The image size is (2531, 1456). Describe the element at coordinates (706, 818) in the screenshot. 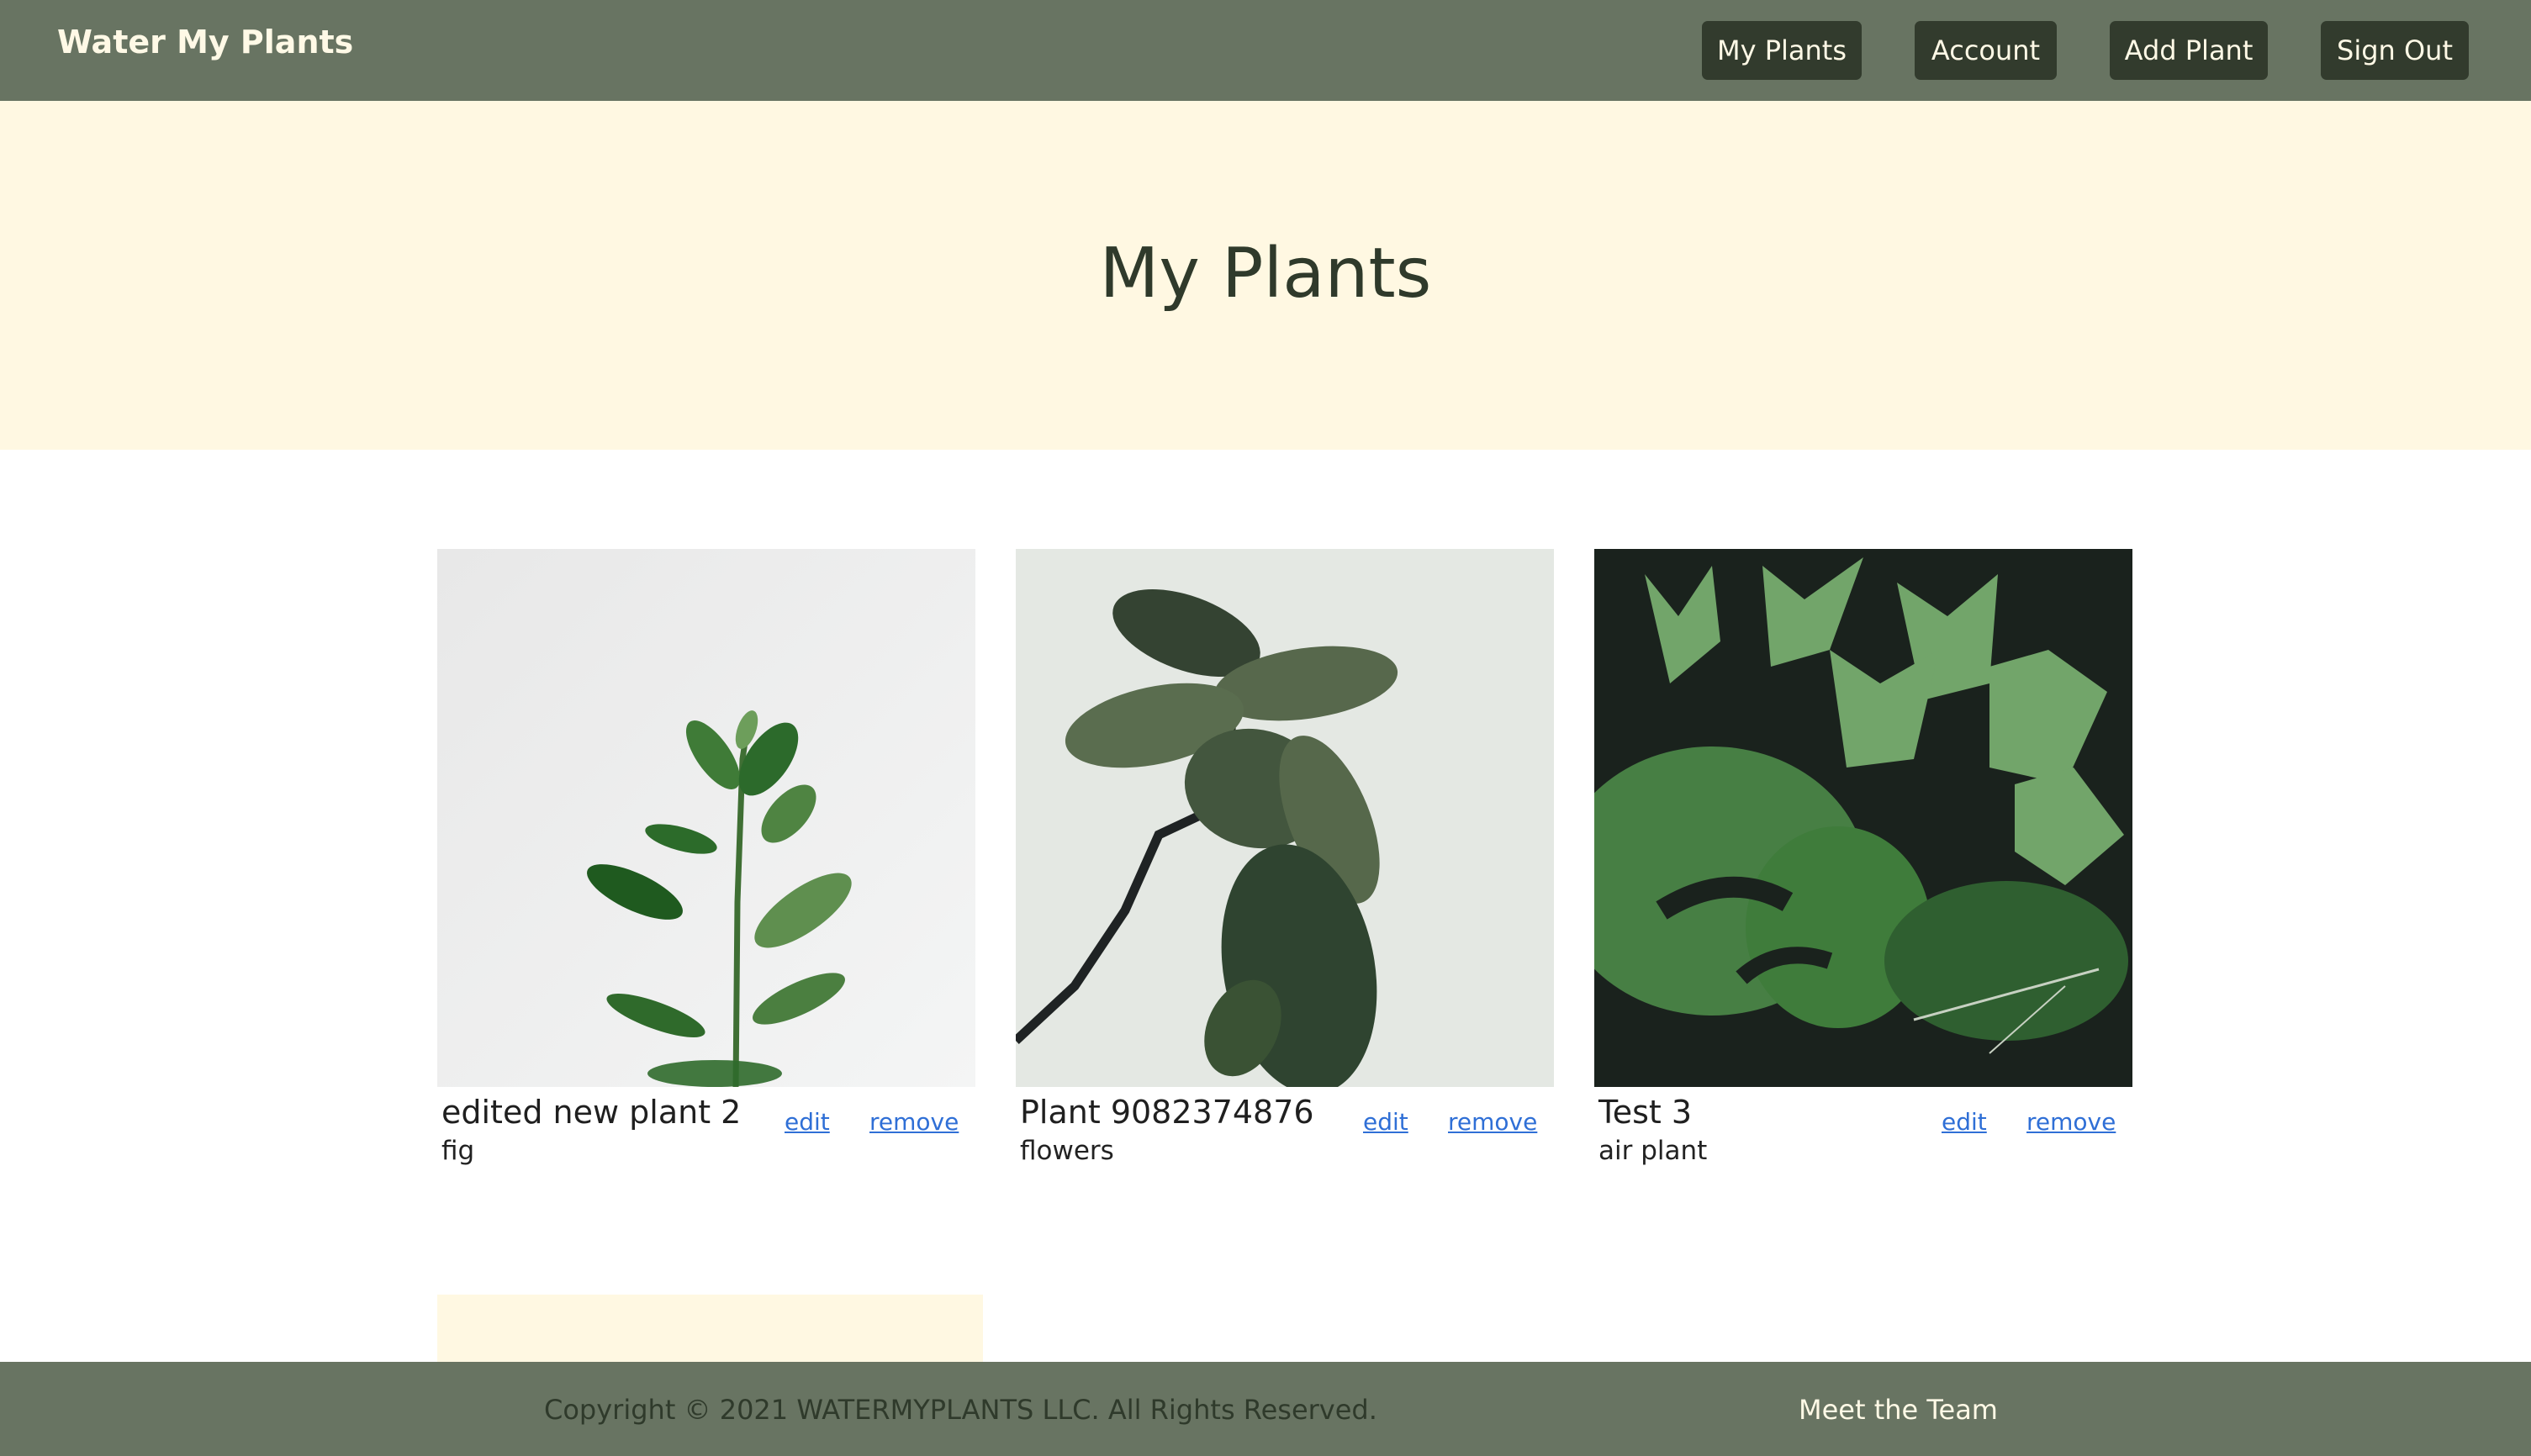

I see `plant-photo-fig` at that location.